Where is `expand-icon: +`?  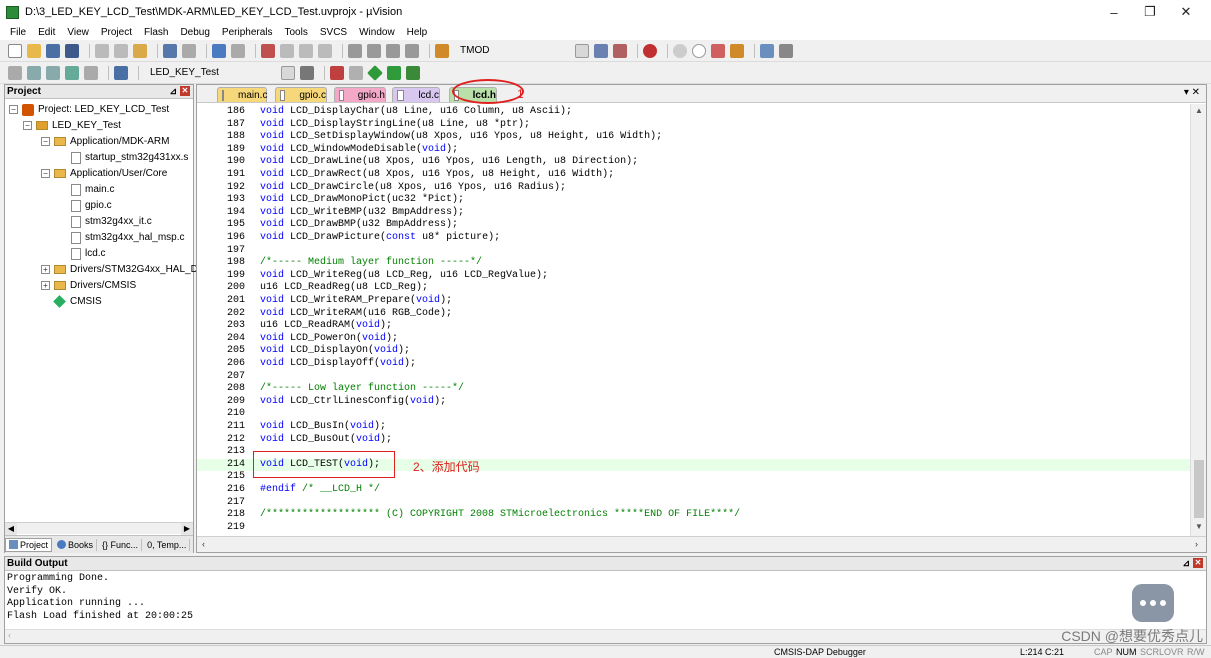 expand-icon: + is located at coordinates (45, 285).